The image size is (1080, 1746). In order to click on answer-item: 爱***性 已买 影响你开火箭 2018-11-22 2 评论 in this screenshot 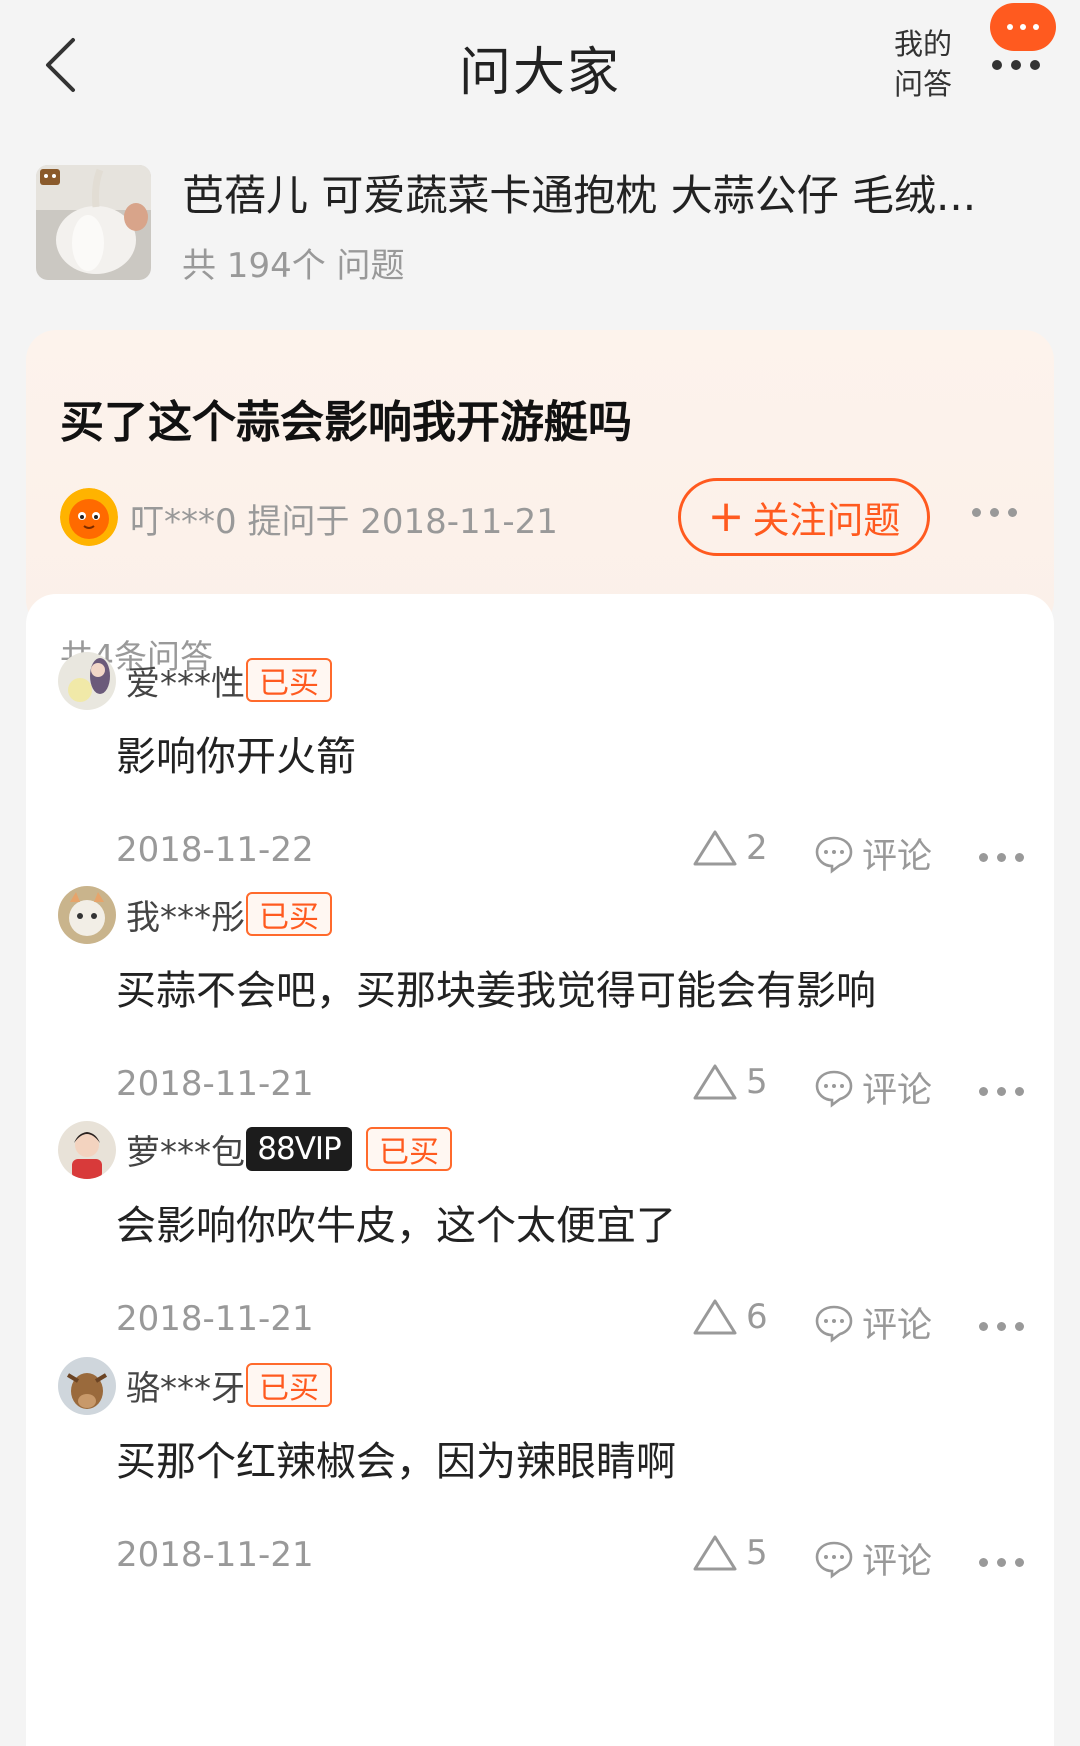, I will do `click(540, 783)`.